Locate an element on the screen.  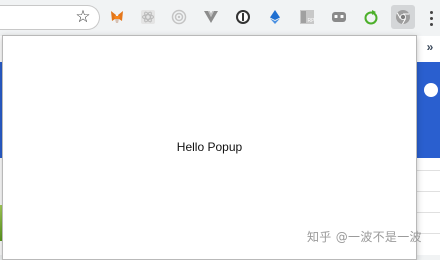
popup-message: Hello Popup is located at coordinates (209, 147).